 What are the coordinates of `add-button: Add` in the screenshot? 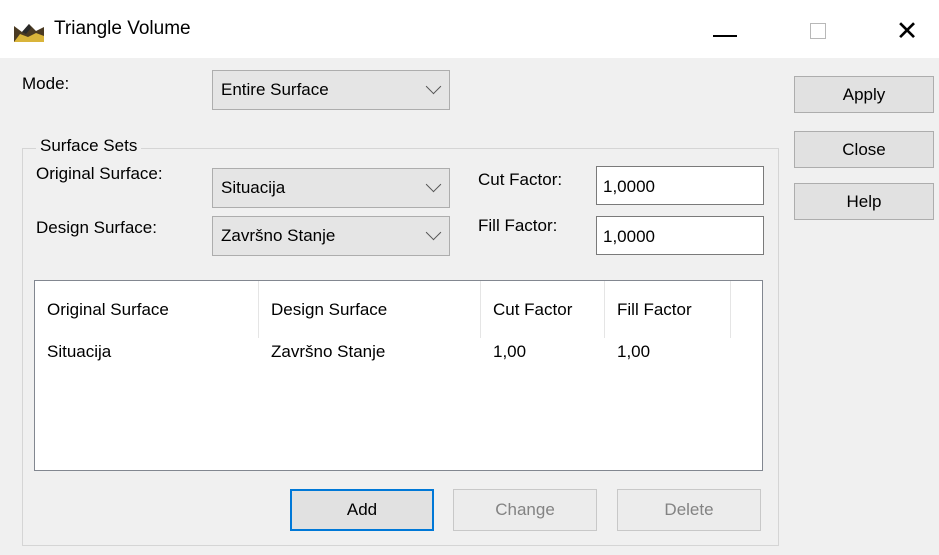 It's located at (362, 510).